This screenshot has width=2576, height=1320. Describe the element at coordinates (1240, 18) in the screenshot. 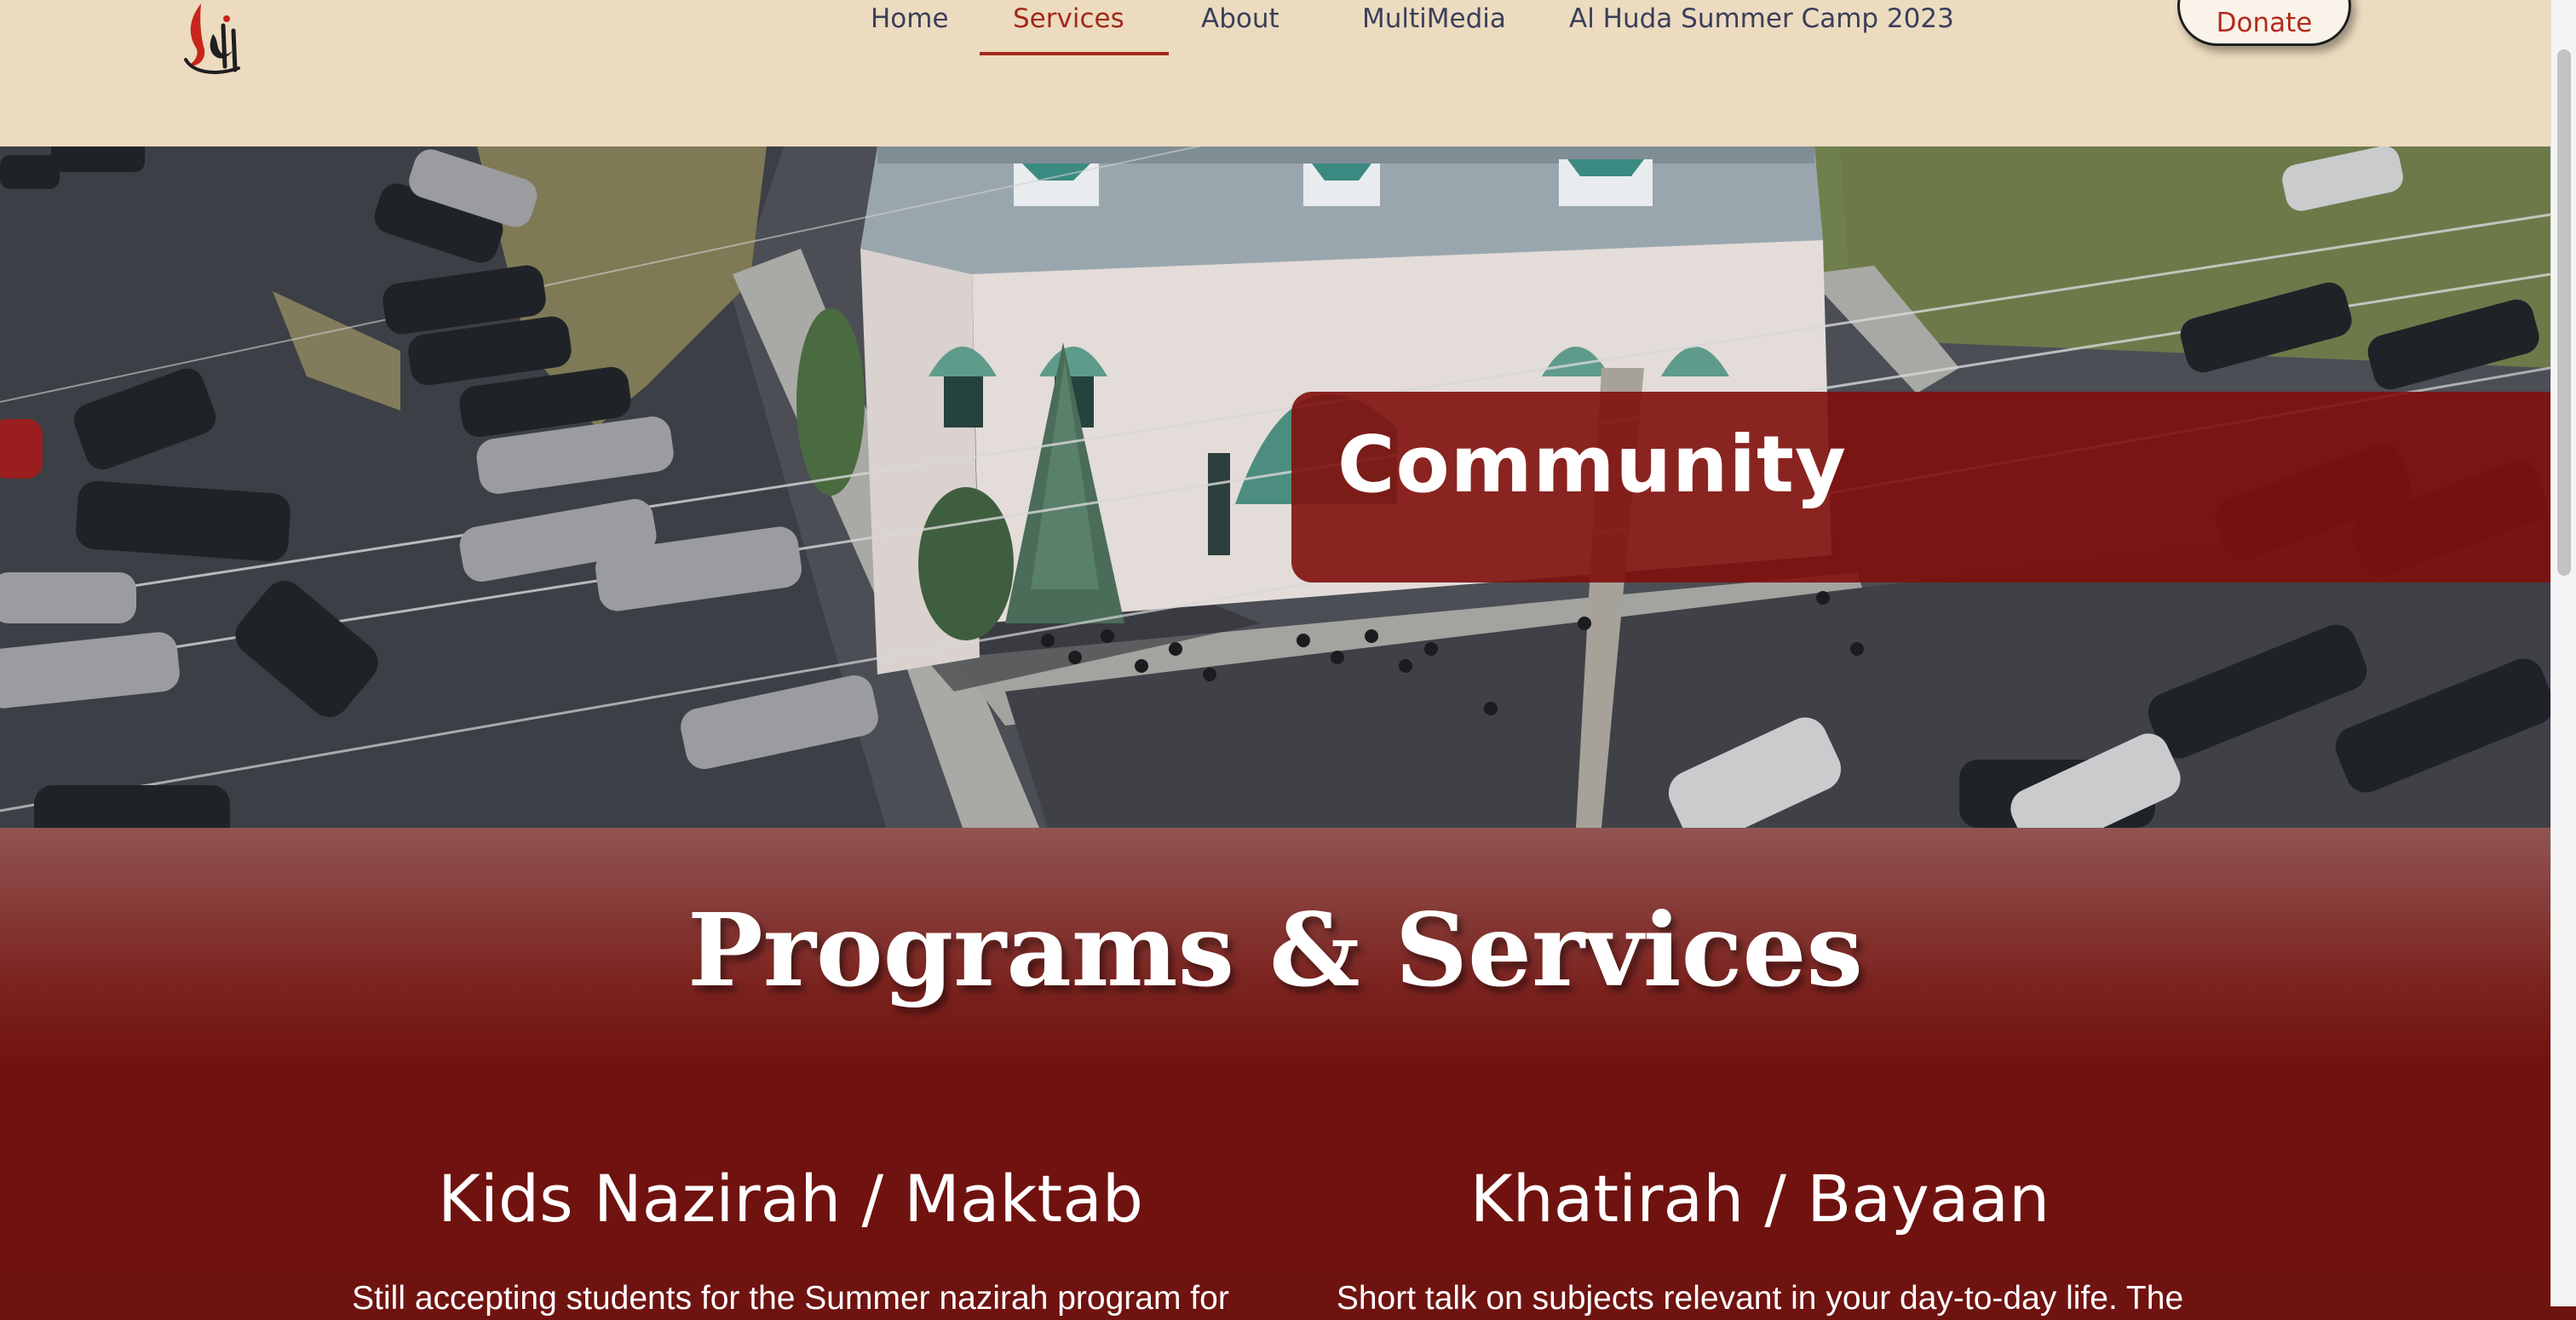

I see `nav-about: About` at that location.